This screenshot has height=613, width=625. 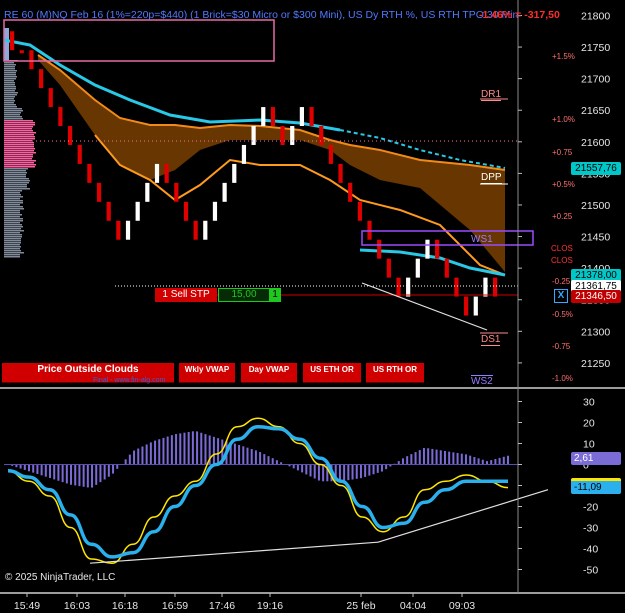 What do you see at coordinates (462, 606) in the screenshot?
I see `time-tick-label: 09:03` at bounding box center [462, 606].